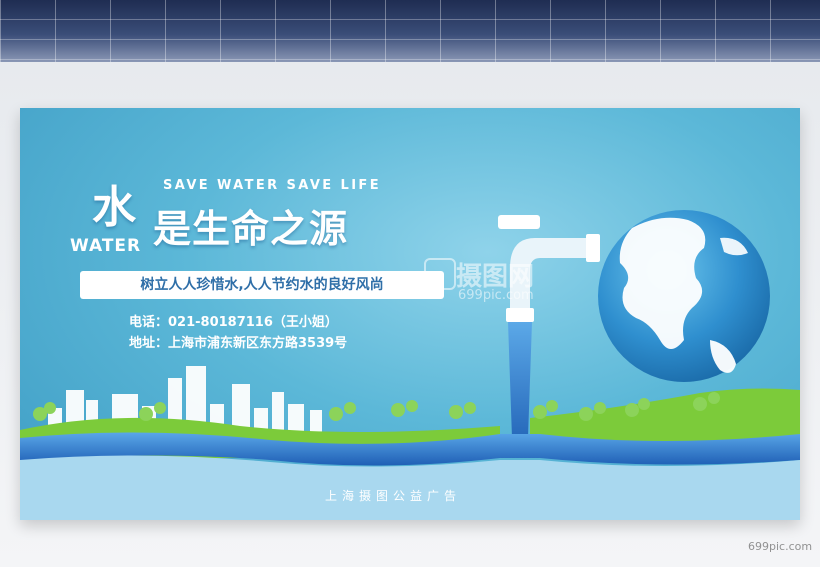 The height and width of the screenshot is (567, 820). I want to click on address-line: 地址：上海市浦东新区东方路3539号, so click(238, 343).